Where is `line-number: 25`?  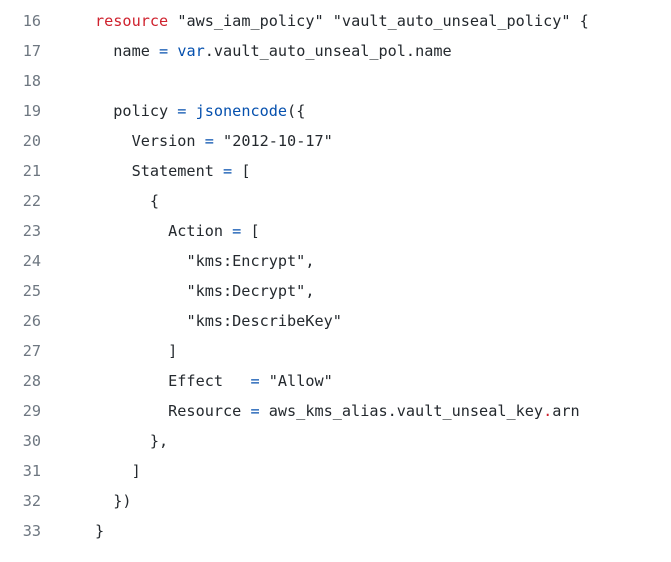
line-number: 25 is located at coordinates (31, 291).